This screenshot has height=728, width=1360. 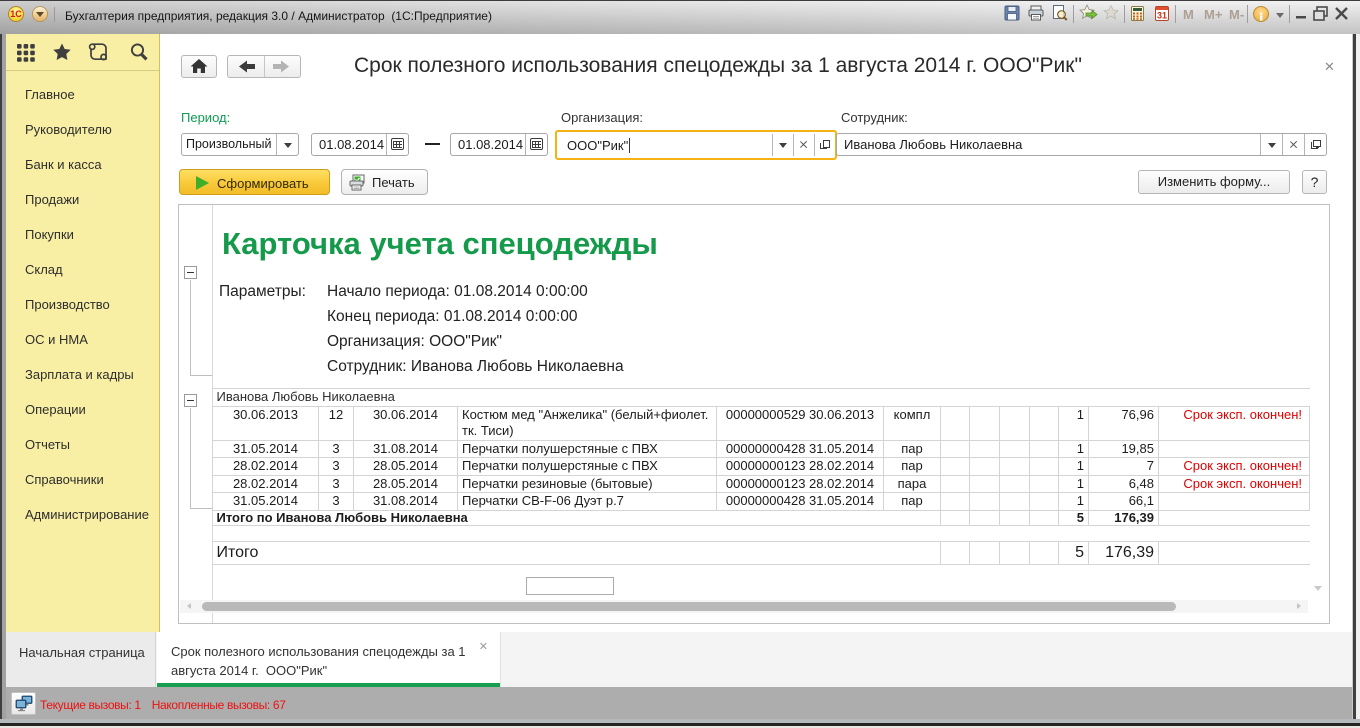 I want to click on svg-text: M+, so click(x=1213, y=14).